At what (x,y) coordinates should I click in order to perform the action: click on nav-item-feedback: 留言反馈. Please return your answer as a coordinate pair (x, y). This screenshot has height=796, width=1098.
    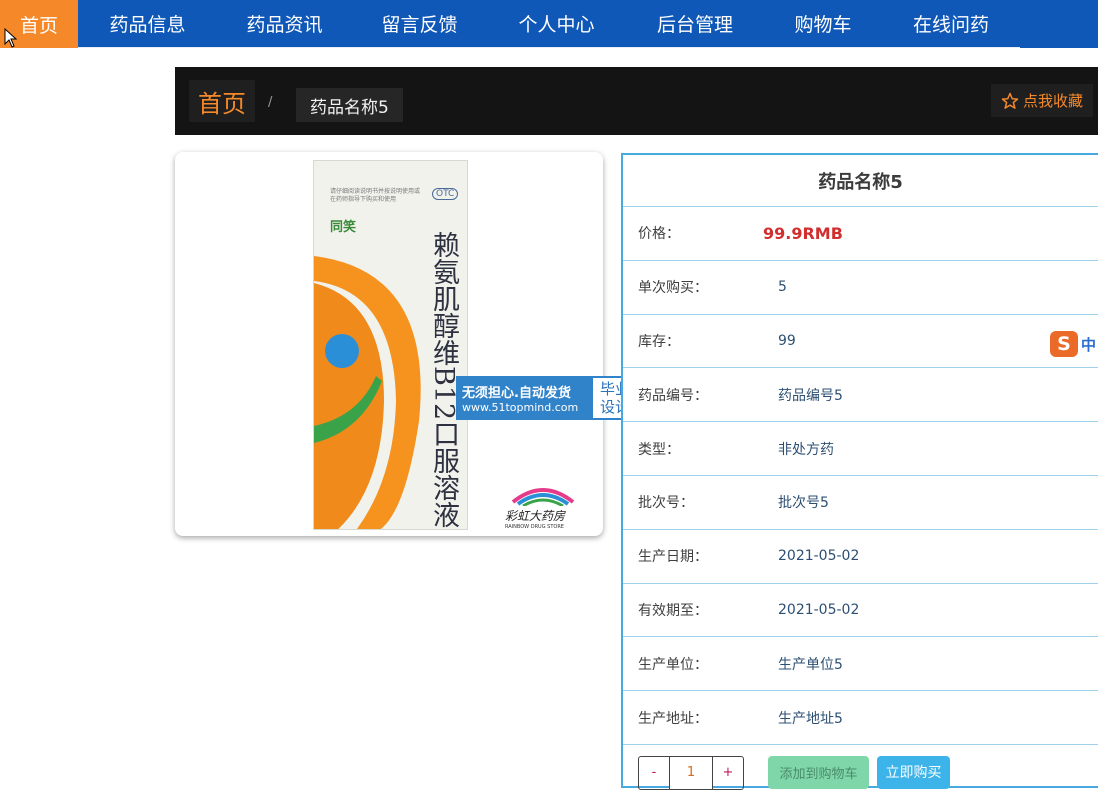
    Looking at the image, I should click on (419, 24).